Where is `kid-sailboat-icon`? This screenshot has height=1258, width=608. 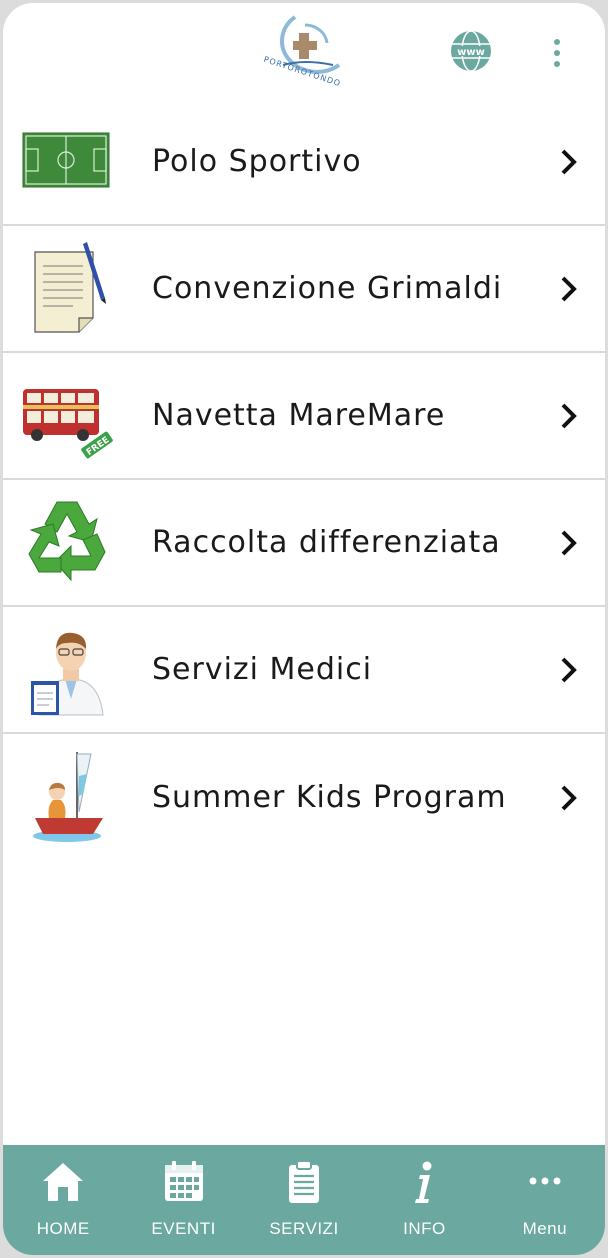
kid-sailboat-icon is located at coordinates (68, 797).